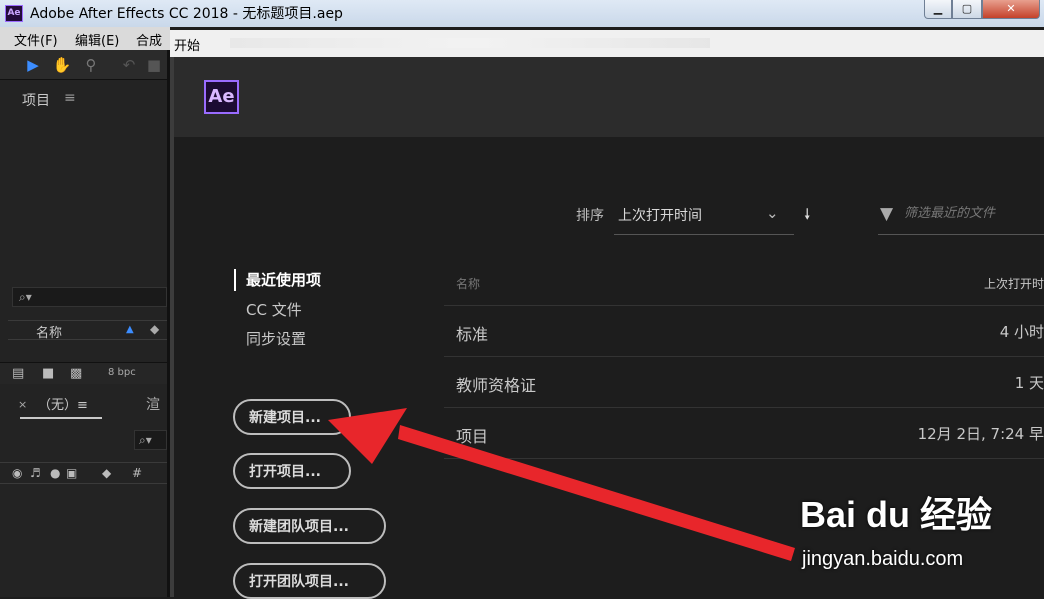 This screenshot has width=1044, height=599. Describe the element at coordinates (887, 214) in the screenshot. I see `filter-funnel-icon: ▼` at that location.